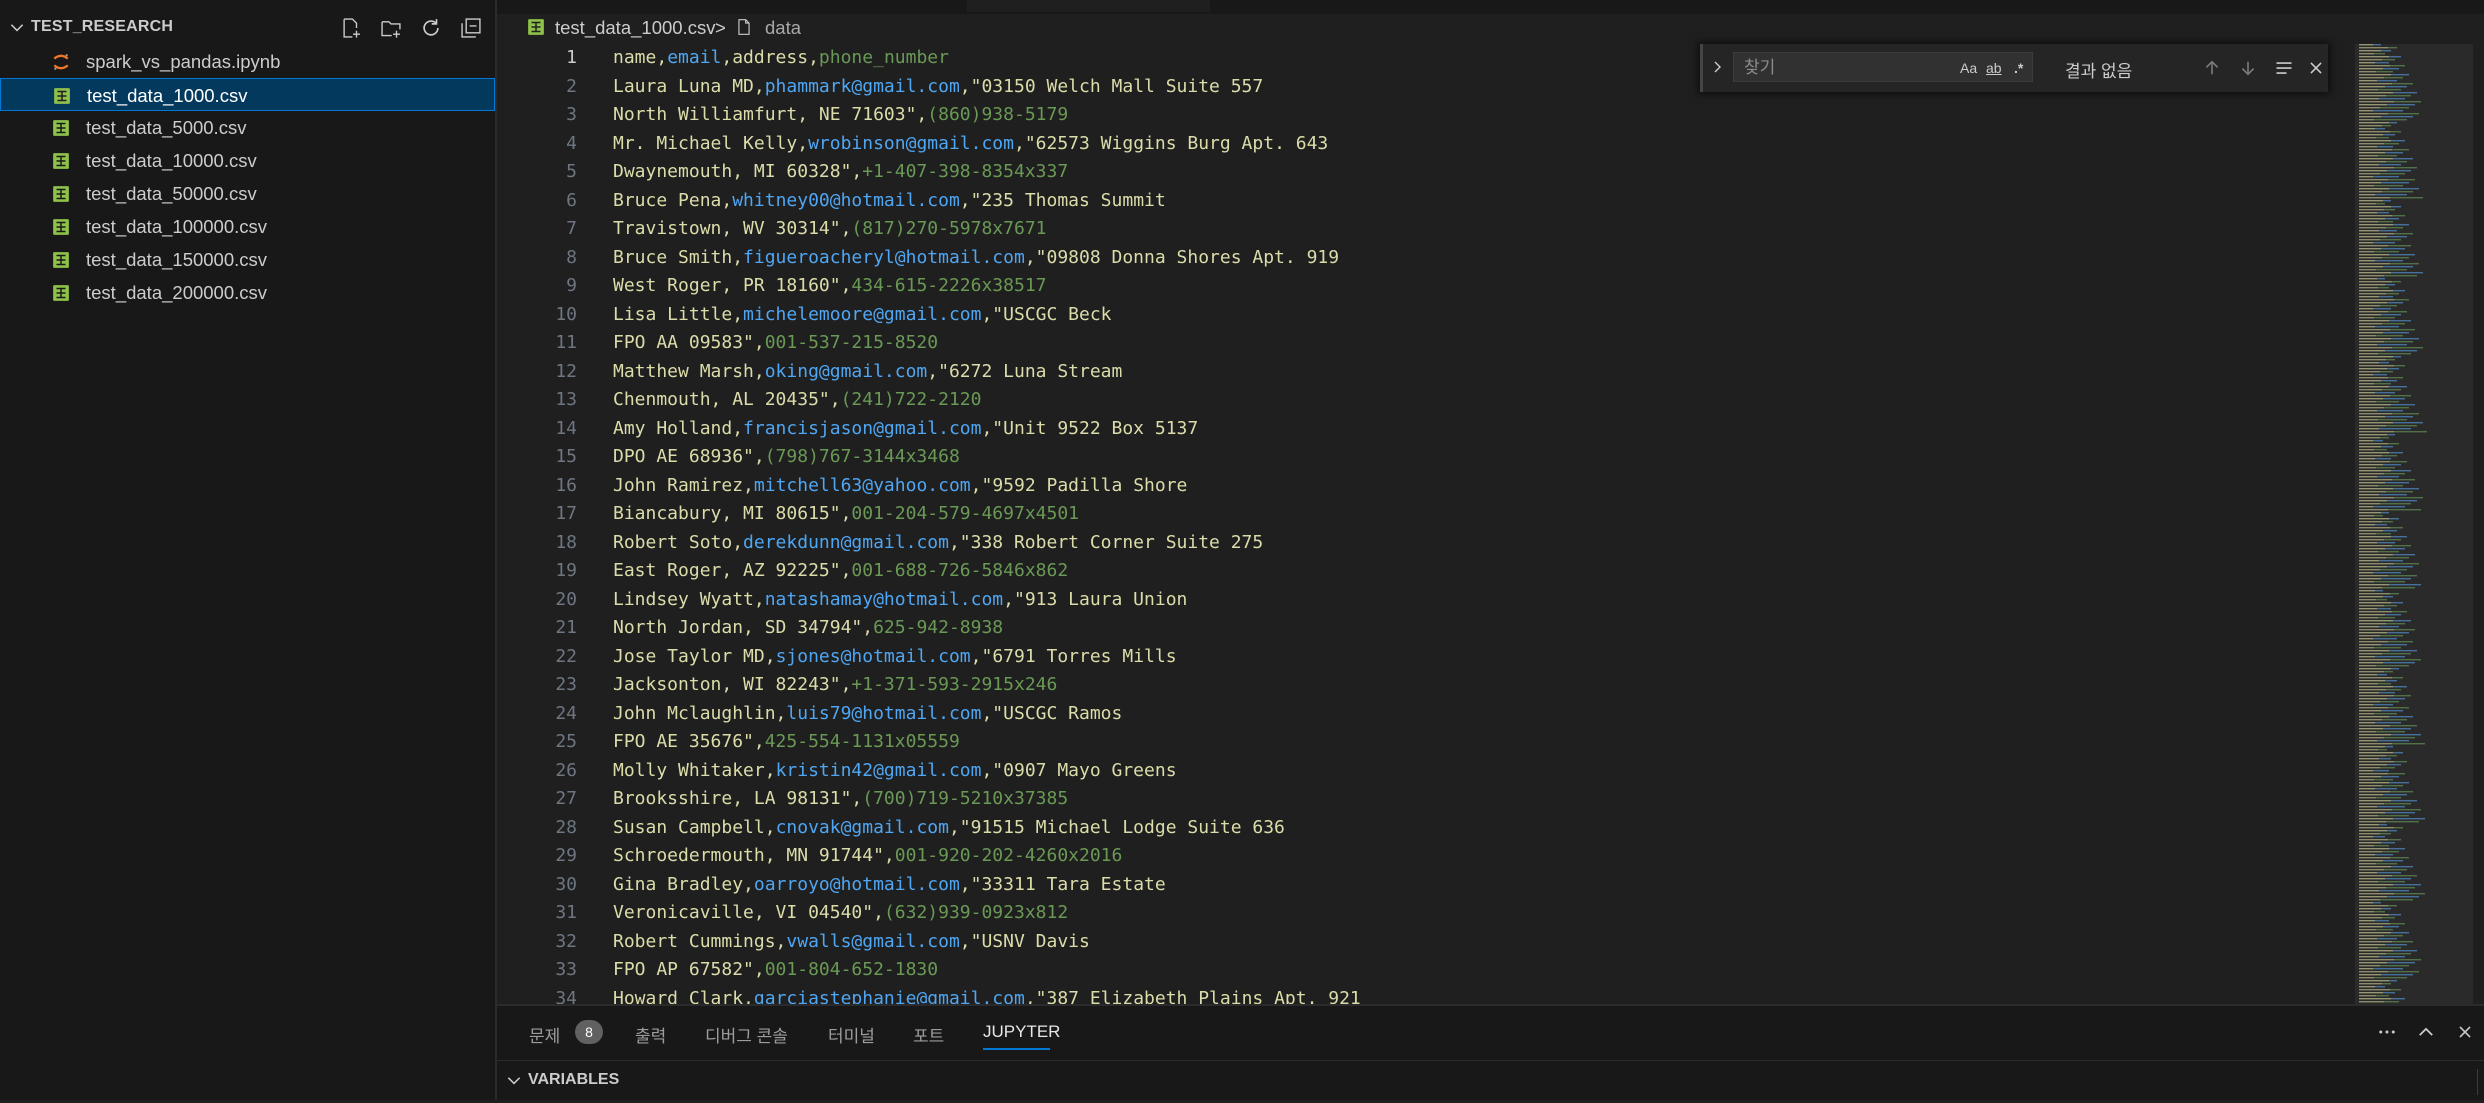 This screenshot has width=2484, height=1103. I want to click on tab-problems: 문제, so click(544, 1034).